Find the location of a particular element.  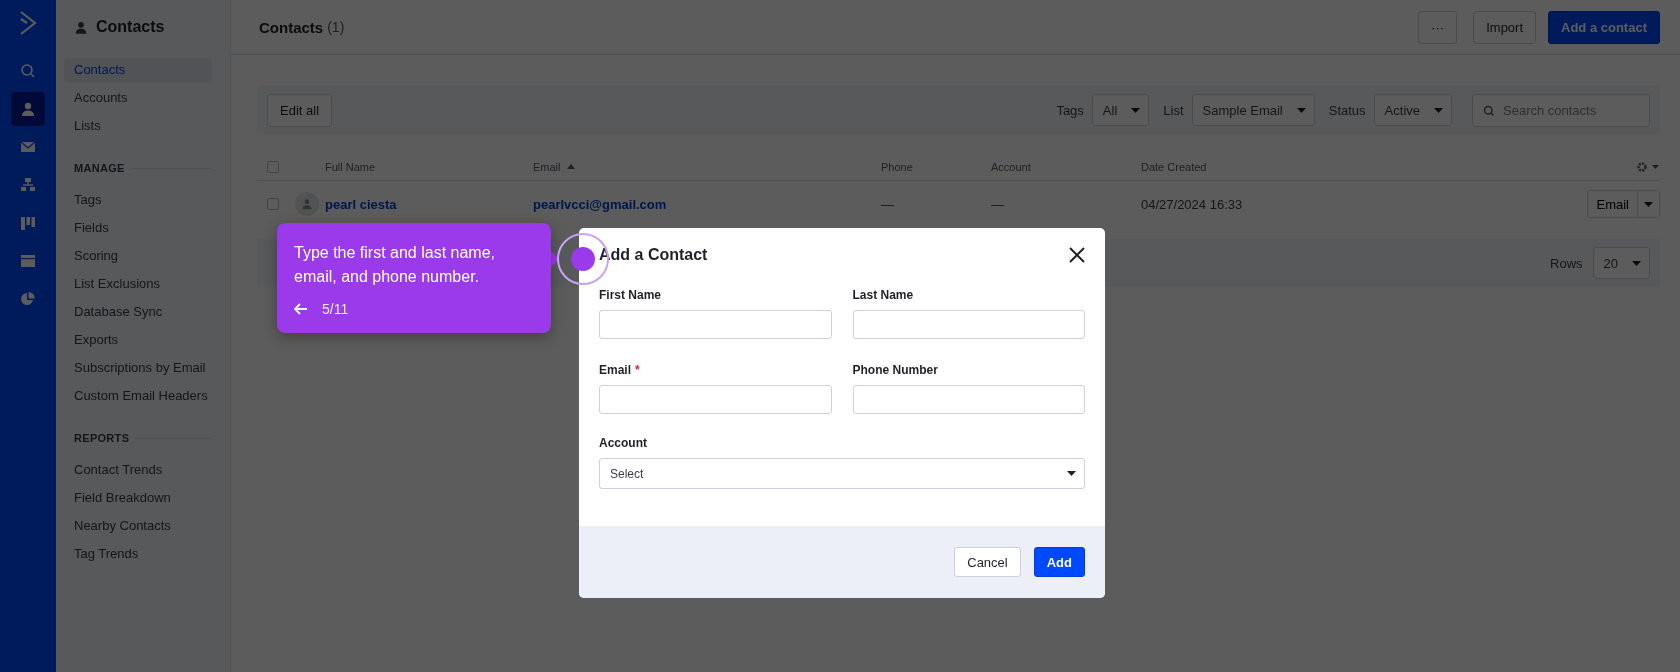

field-label: Phone Number is located at coordinates (895, 370).